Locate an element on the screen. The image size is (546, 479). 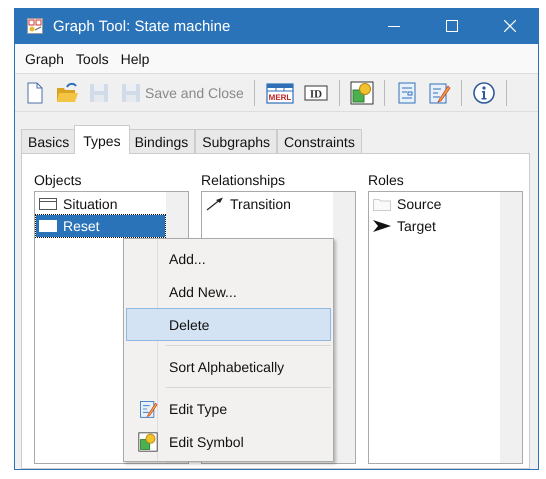
menu-item: Edit Type is located at coordinates (228, 408).